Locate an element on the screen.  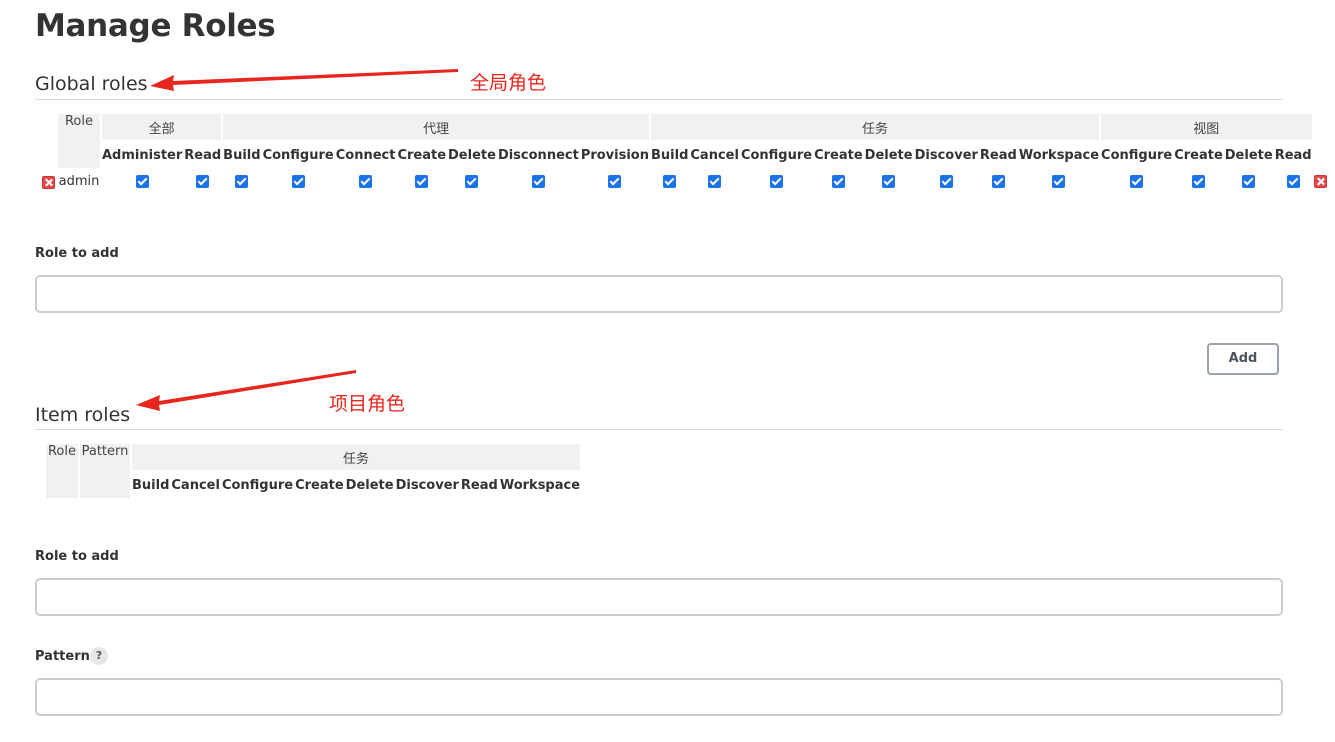
pattern-column-header: Pattern is located at coordinates (105, 471).